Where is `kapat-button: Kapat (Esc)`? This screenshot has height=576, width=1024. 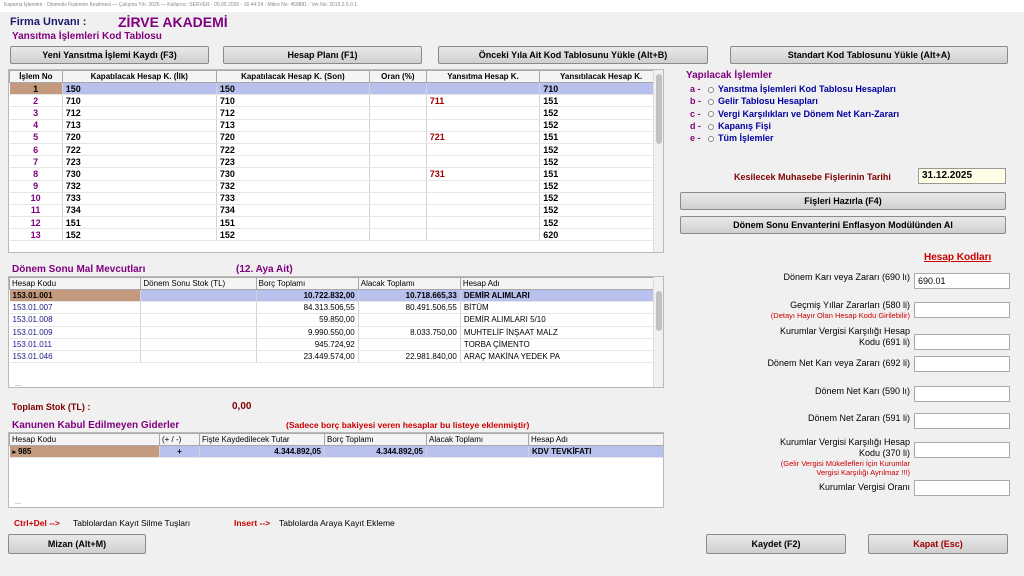
kapat-button: Kapat (Esc) is located at coordinates (938, 544).